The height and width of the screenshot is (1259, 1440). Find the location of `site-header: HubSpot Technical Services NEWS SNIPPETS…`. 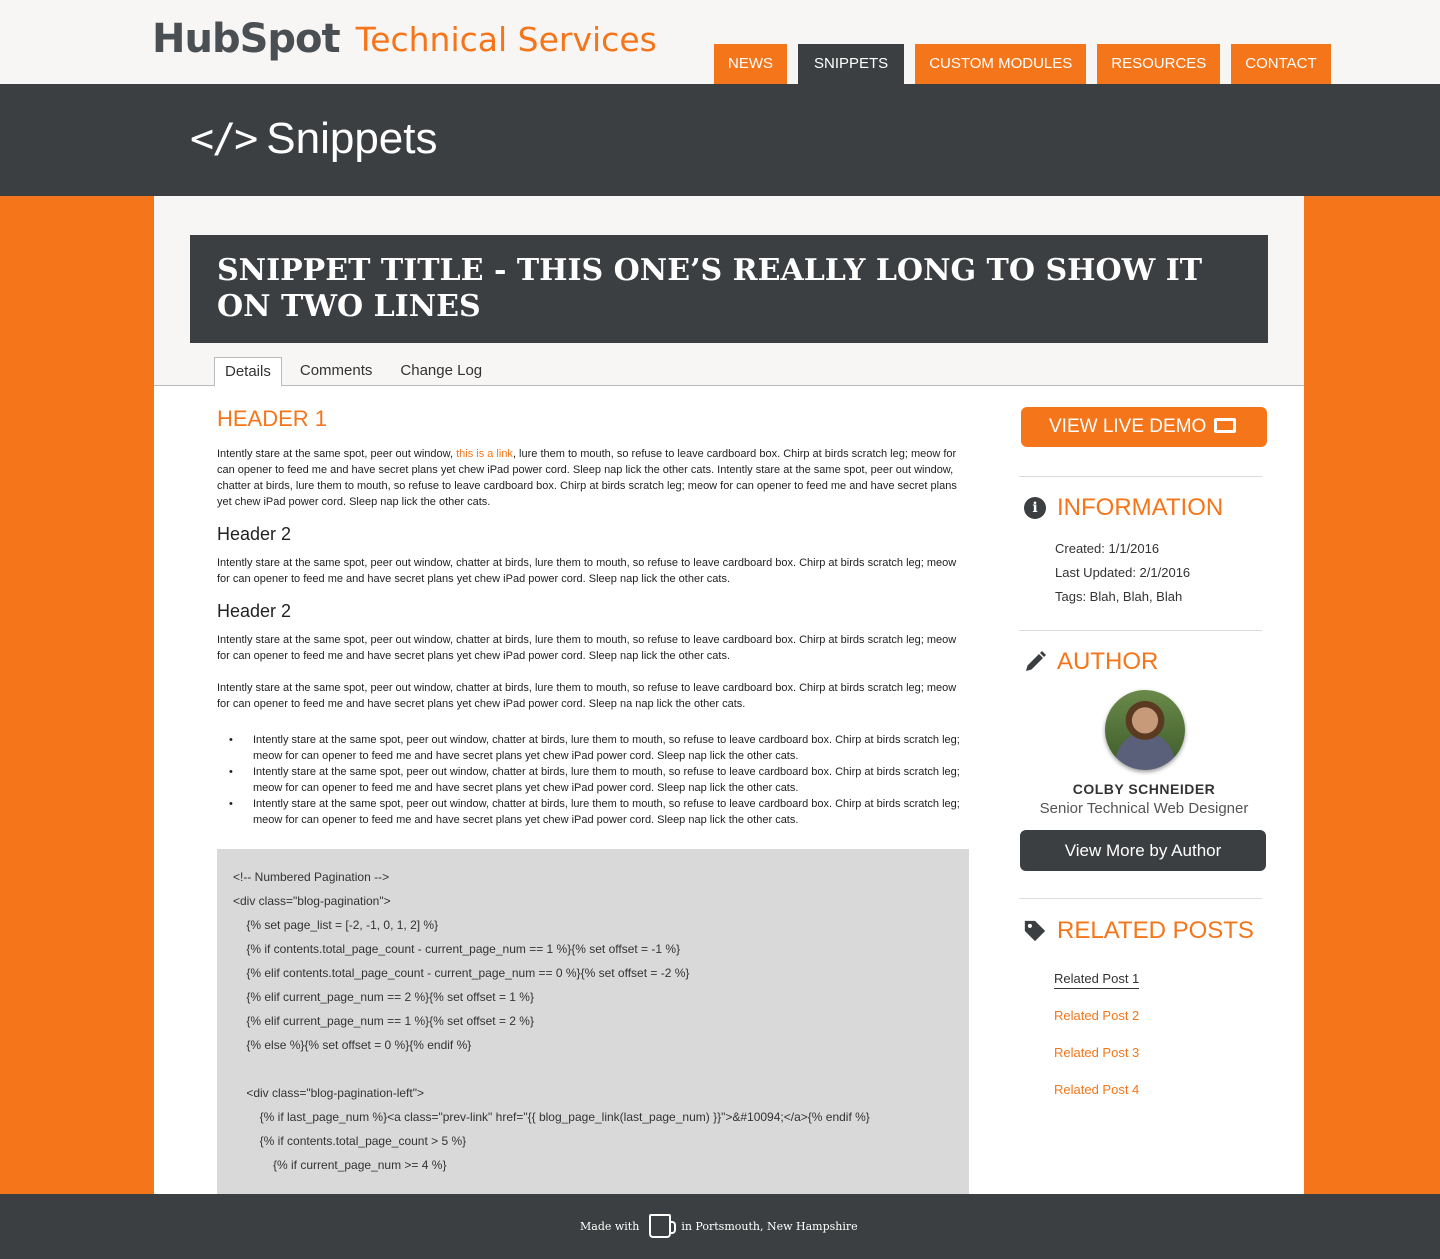

site-header: HubSpot Technical Services NEWS SNIPPETS… is located at coordinates (720, 42).